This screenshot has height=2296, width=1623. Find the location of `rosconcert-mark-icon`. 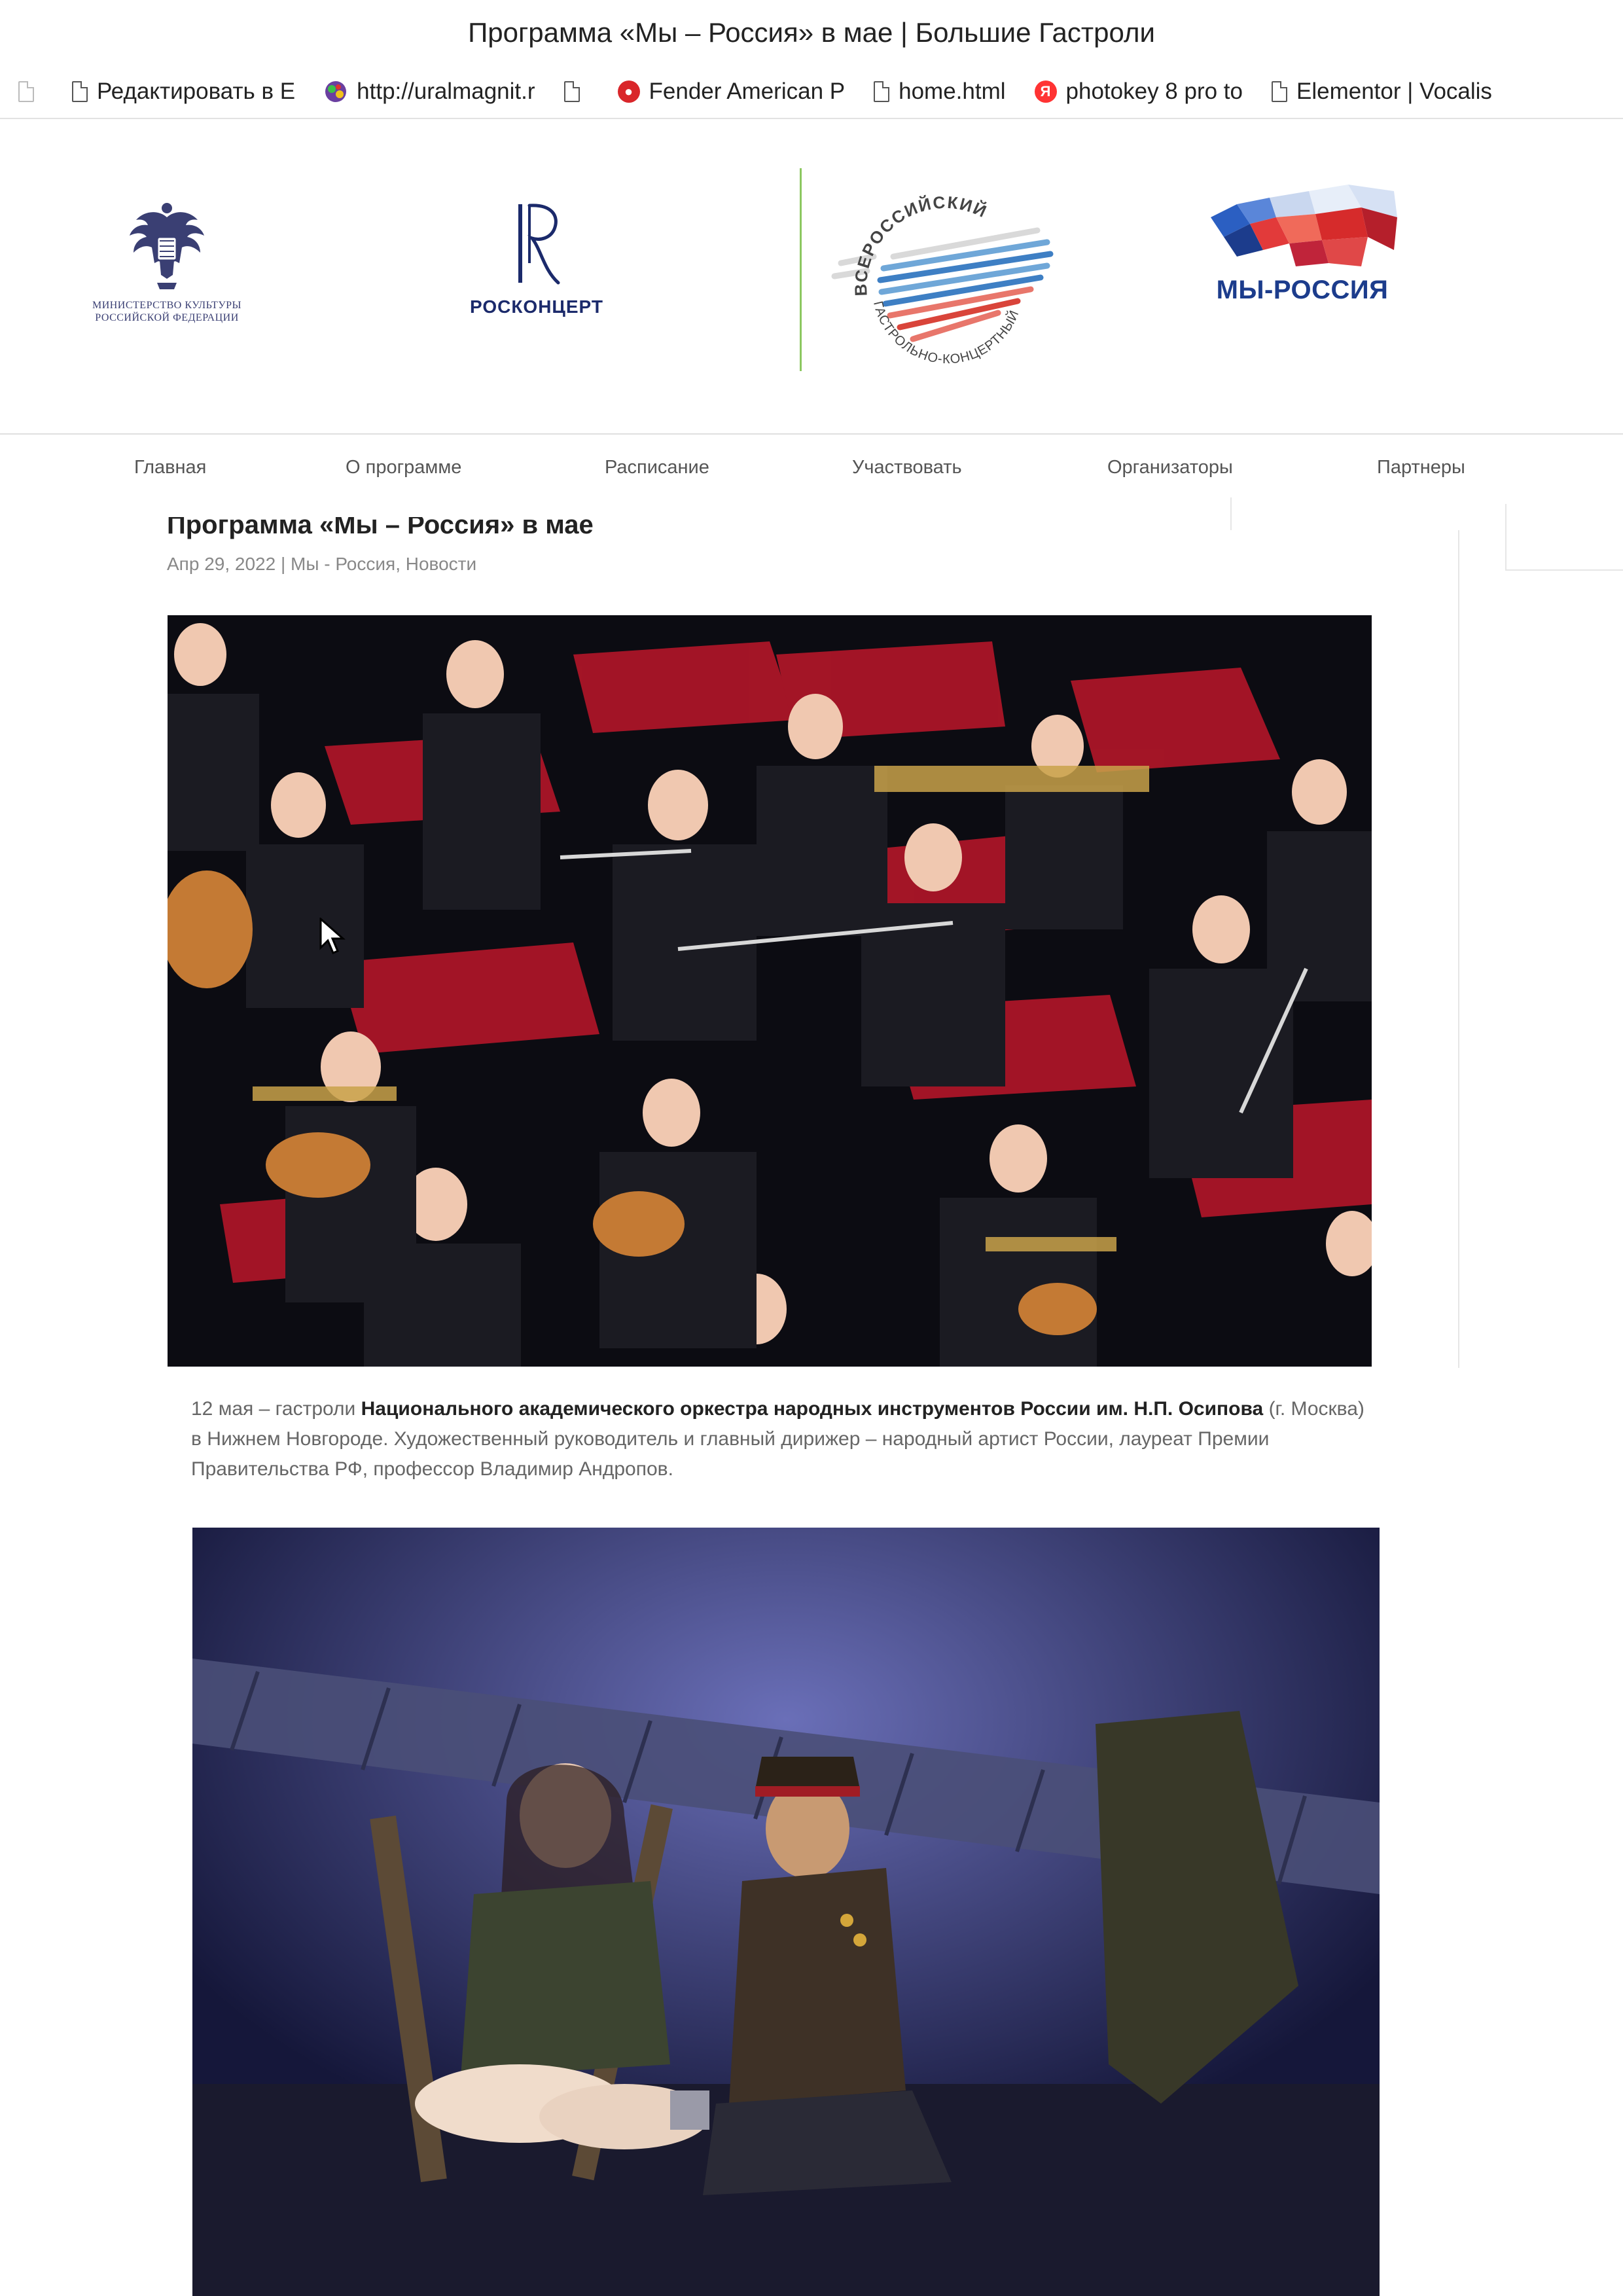

rosconcert-mark-icon is located at coordinates (539, 244).